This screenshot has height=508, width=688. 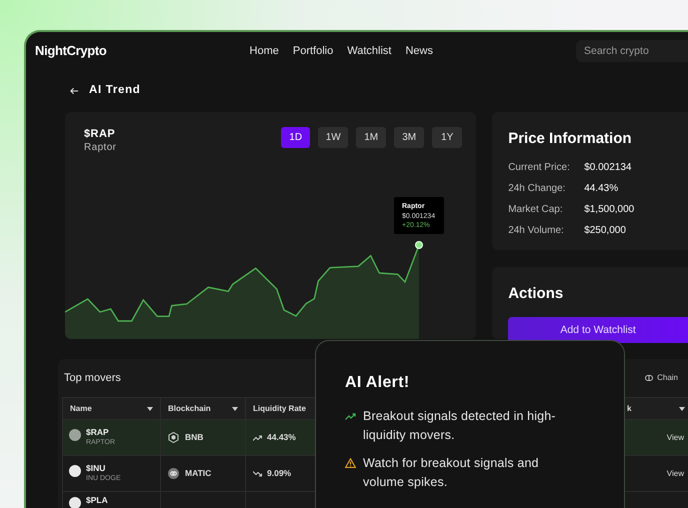 What do you see at coordinates (447, 137) in the screenshot?
I see `time-range-tab: 1Y` at bounding box center [447, 137].